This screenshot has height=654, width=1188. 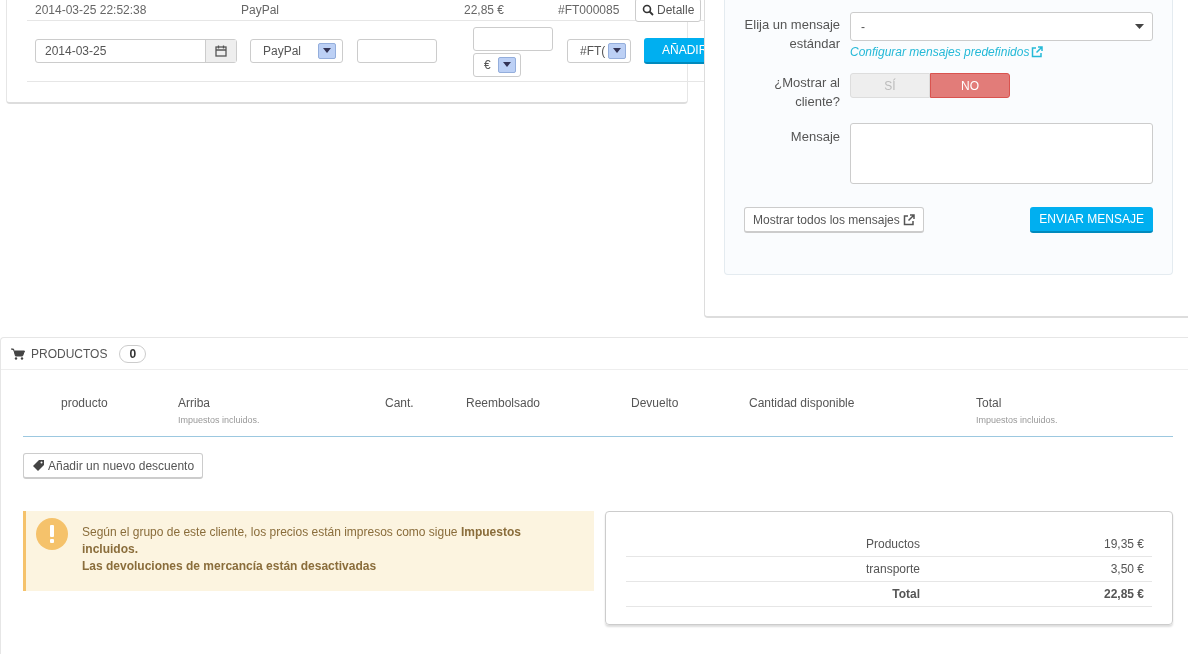 What do you see at coordinates (113, 466) in the screenshot?
I see `add-discount-button: Añadir un nuevo descuento` at bounding box center [113, 466].